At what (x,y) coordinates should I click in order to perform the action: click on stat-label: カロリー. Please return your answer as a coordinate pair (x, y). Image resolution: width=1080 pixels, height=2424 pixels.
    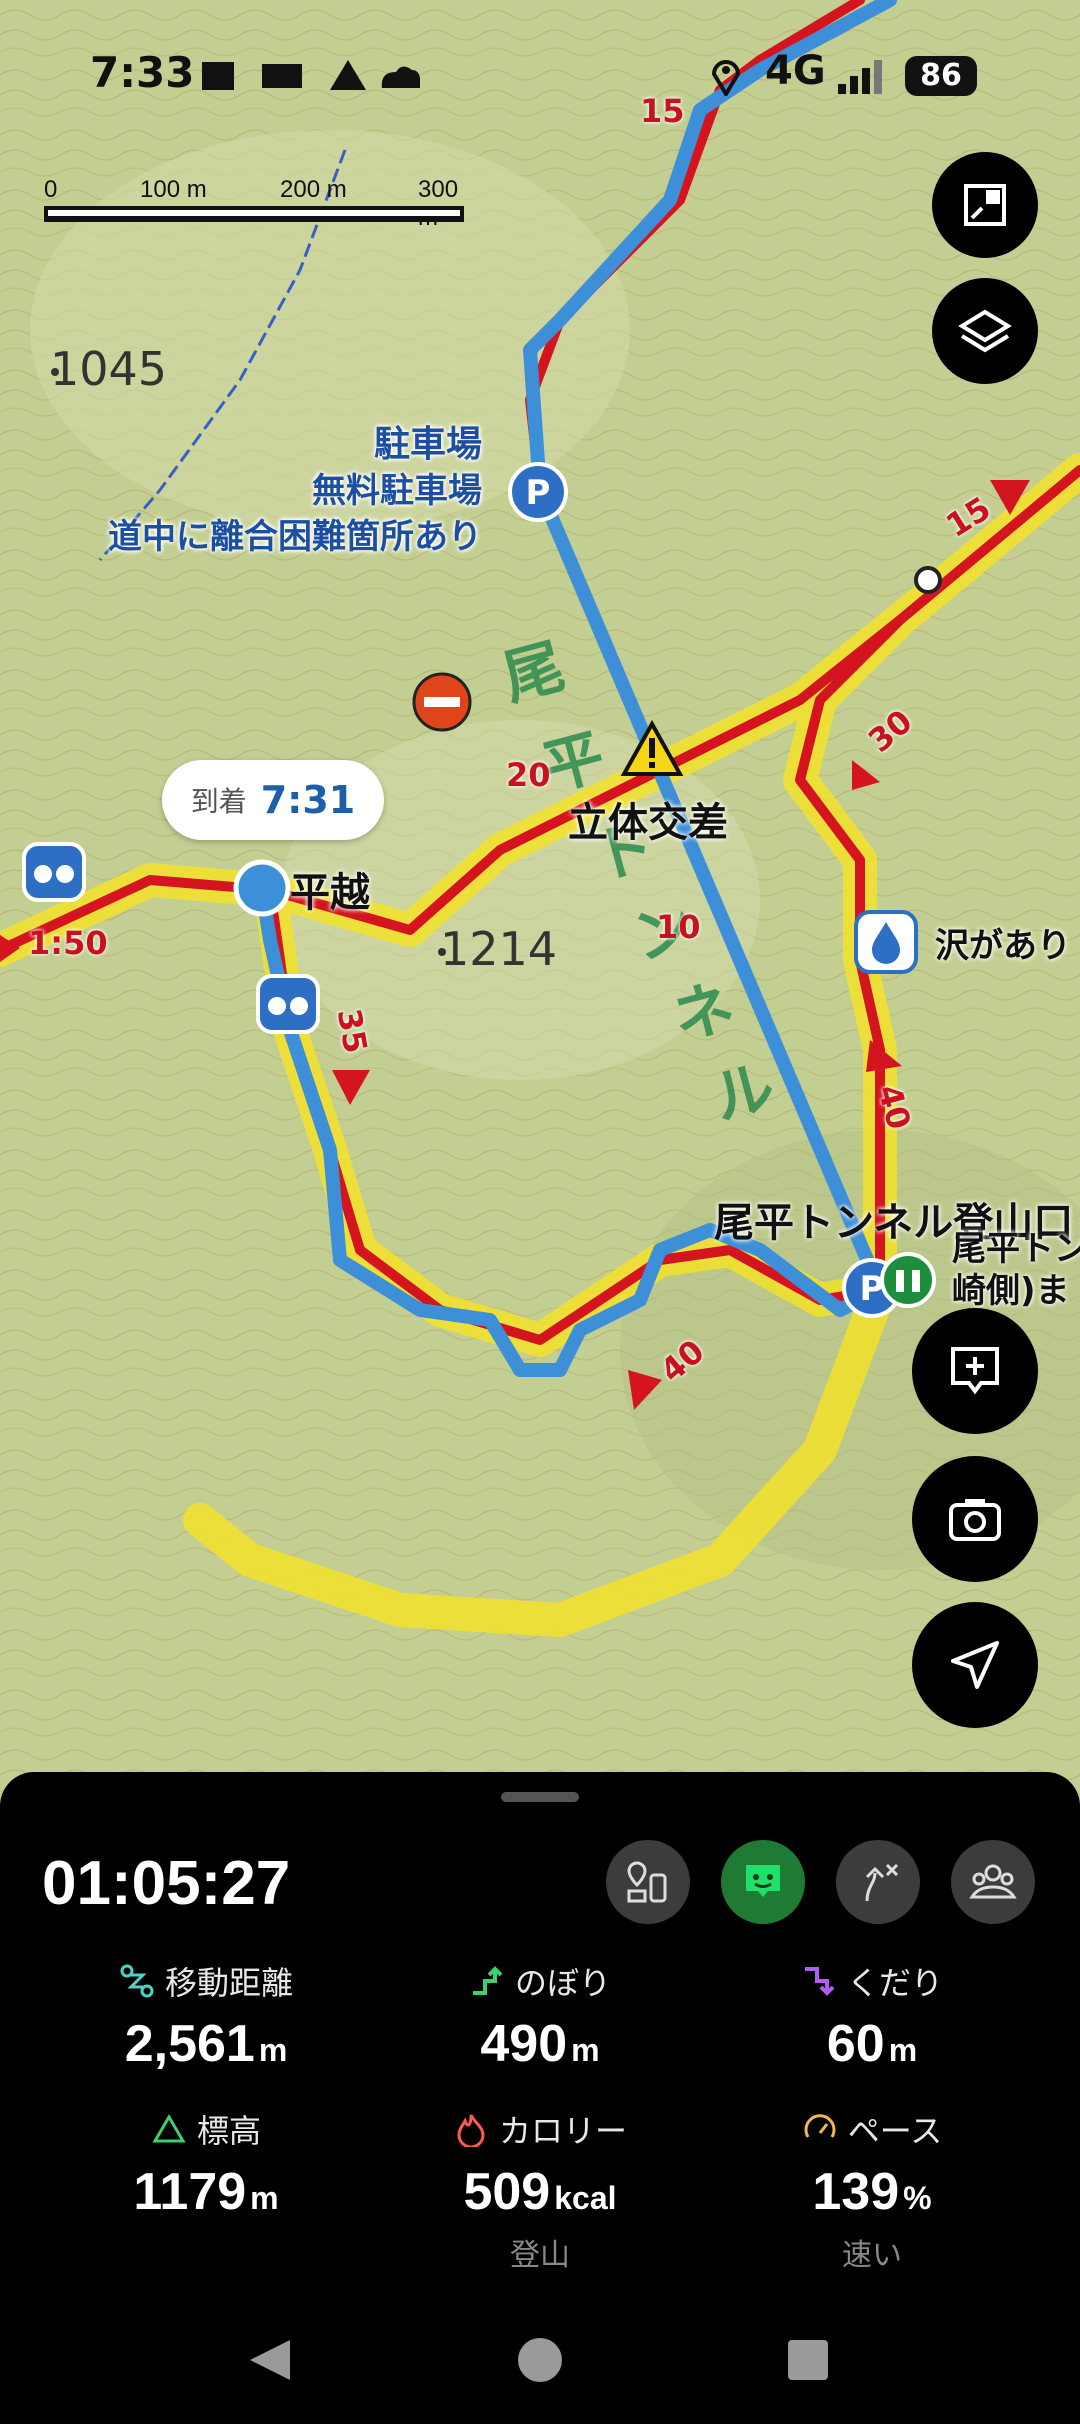
    Looking at the image, I should click on (562, 2131).